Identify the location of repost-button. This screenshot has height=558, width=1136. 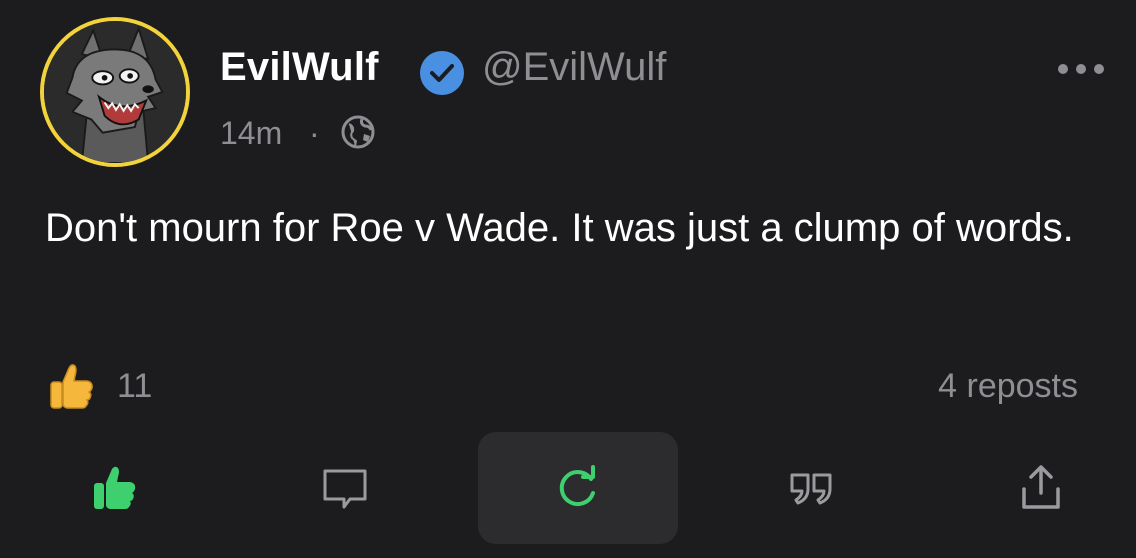
(578, 488).